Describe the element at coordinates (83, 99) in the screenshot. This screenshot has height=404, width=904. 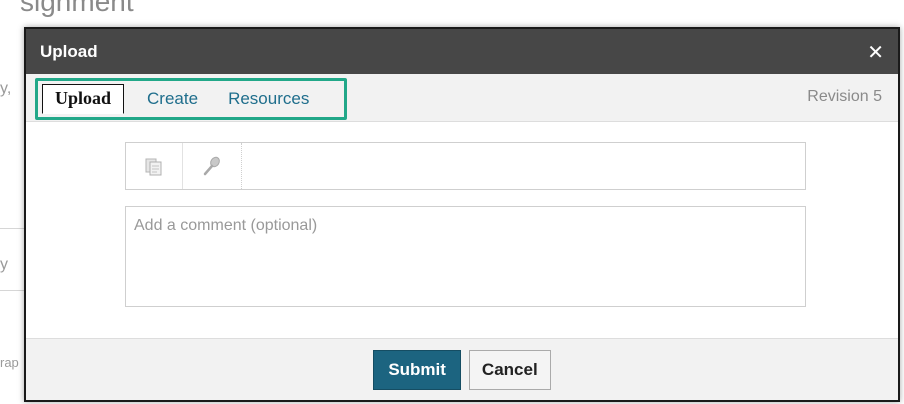
I see `tab-upload: Upload` at that location.